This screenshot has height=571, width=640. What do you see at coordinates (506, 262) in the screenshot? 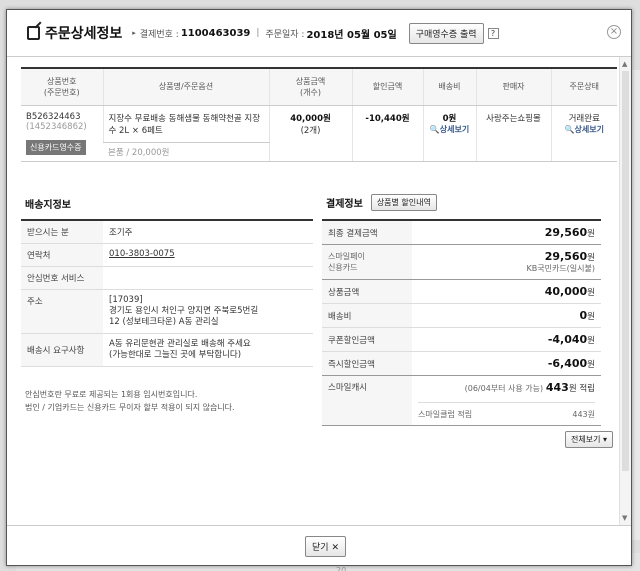
I see `payment-method-cell: 29,560원 KB국민카드(일시불)` at bounding box center [506, 262].